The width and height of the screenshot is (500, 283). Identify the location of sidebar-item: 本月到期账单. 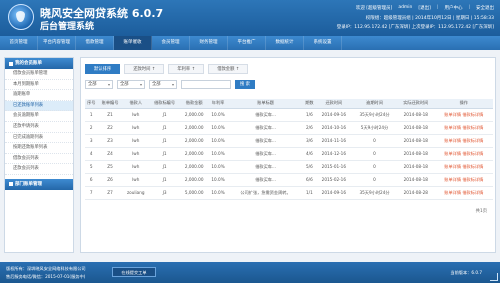
(39, 85).